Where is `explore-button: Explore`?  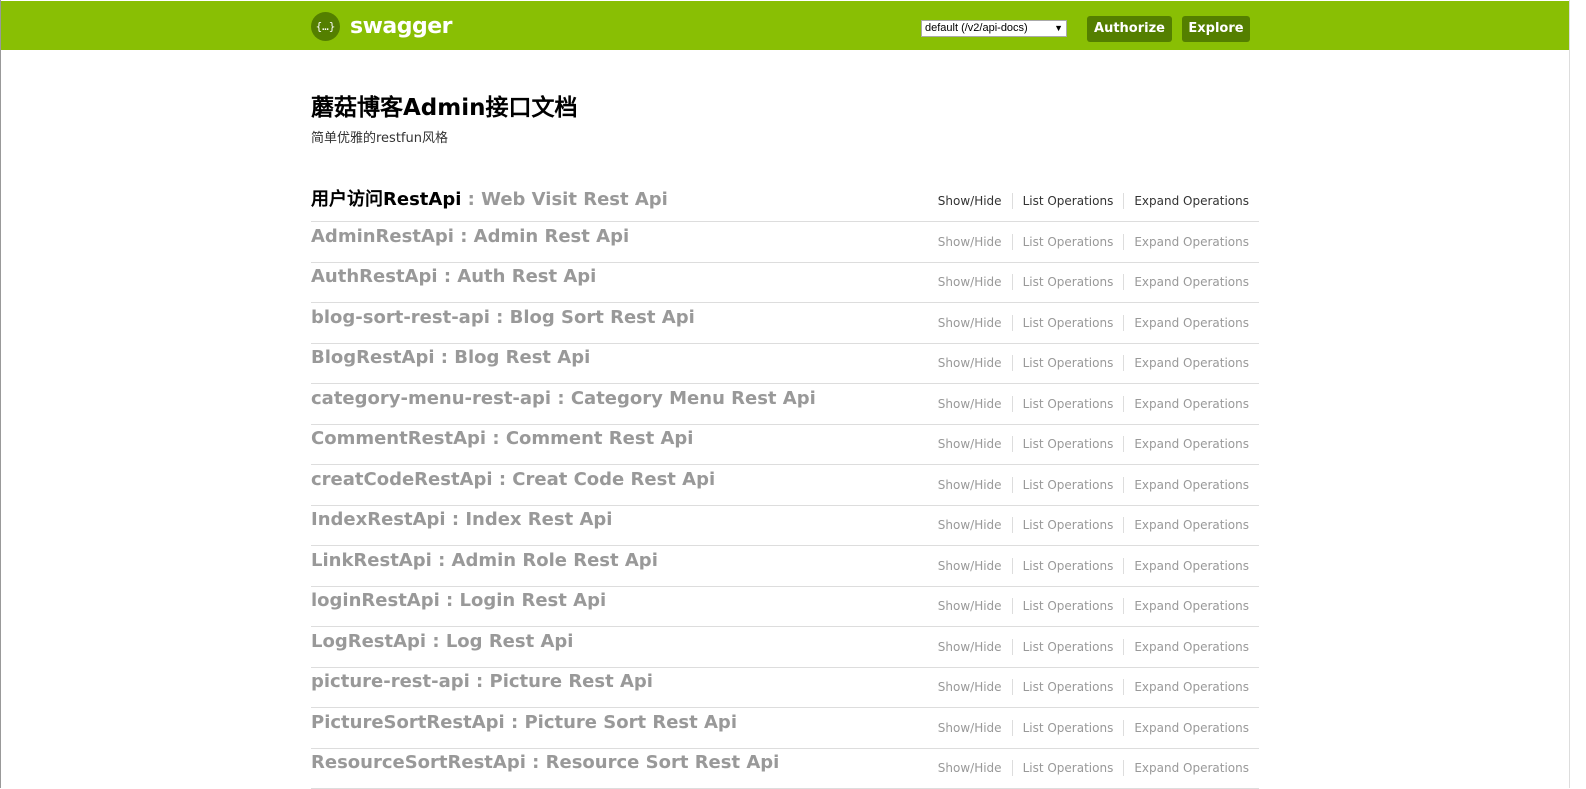 explore-button: Explore is located at coordinates (1216, 29).